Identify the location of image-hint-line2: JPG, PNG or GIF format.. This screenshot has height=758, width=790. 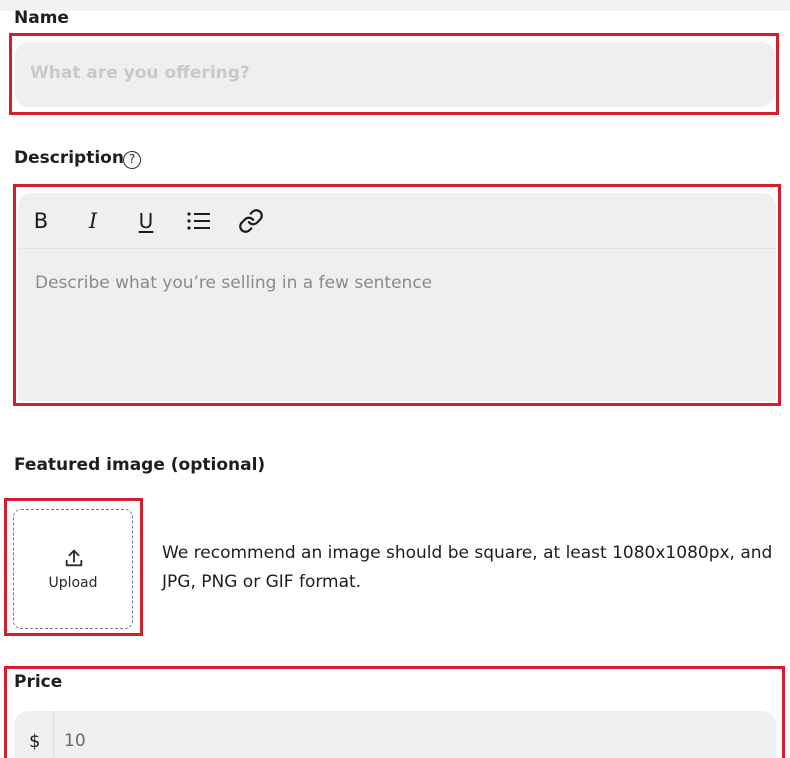
(262, 582).